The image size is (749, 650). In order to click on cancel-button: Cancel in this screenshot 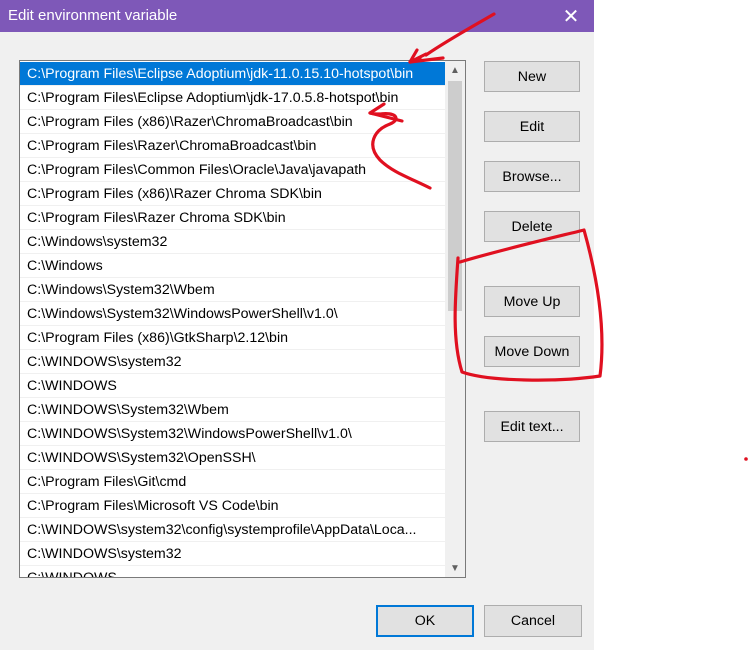, I will do `click(533, 621)`.